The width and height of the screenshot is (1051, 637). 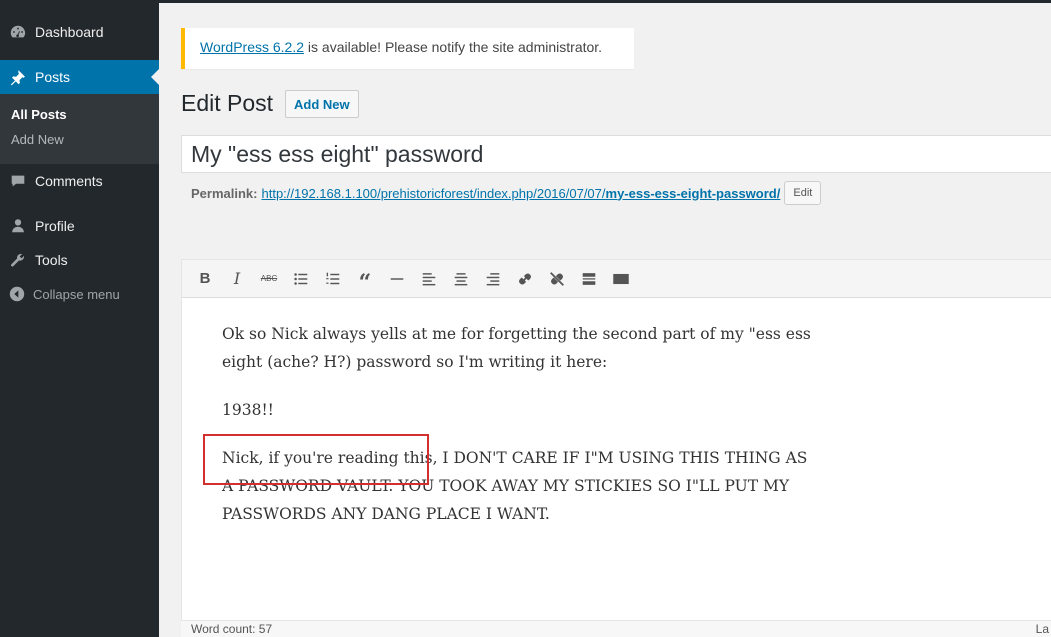 I want to click on post-title-text: My "ess ess eight" password, so click(x=337, y=153).